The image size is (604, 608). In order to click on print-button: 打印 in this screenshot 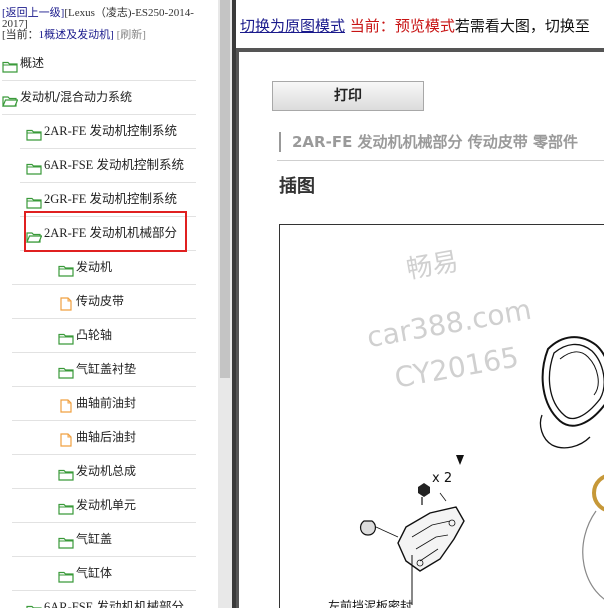, I will do `click(348, 96)`.